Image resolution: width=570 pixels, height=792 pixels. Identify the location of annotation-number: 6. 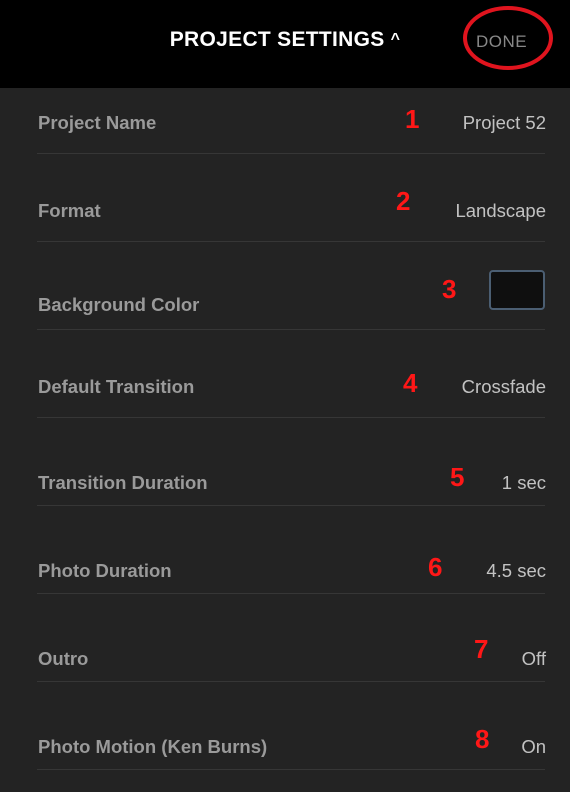
(435, 567).